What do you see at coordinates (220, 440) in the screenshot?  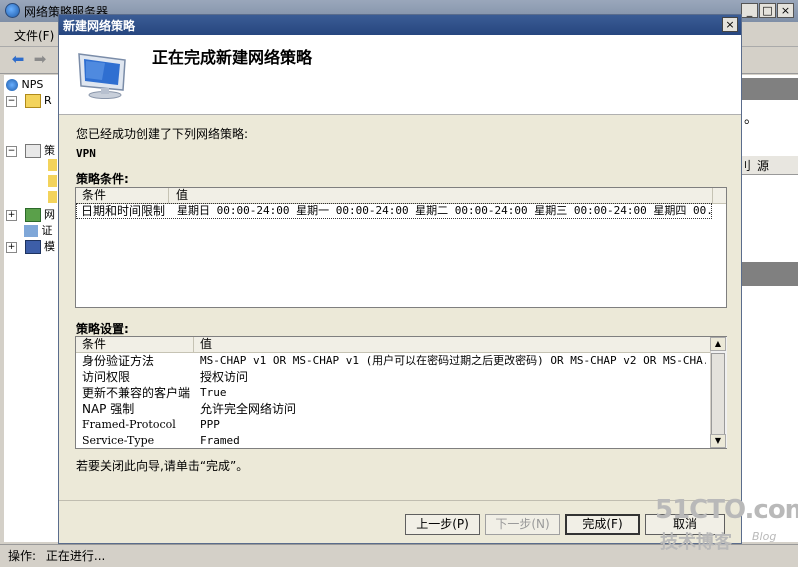 I see `value-cell: Framed` at bounding box center [220, 440].